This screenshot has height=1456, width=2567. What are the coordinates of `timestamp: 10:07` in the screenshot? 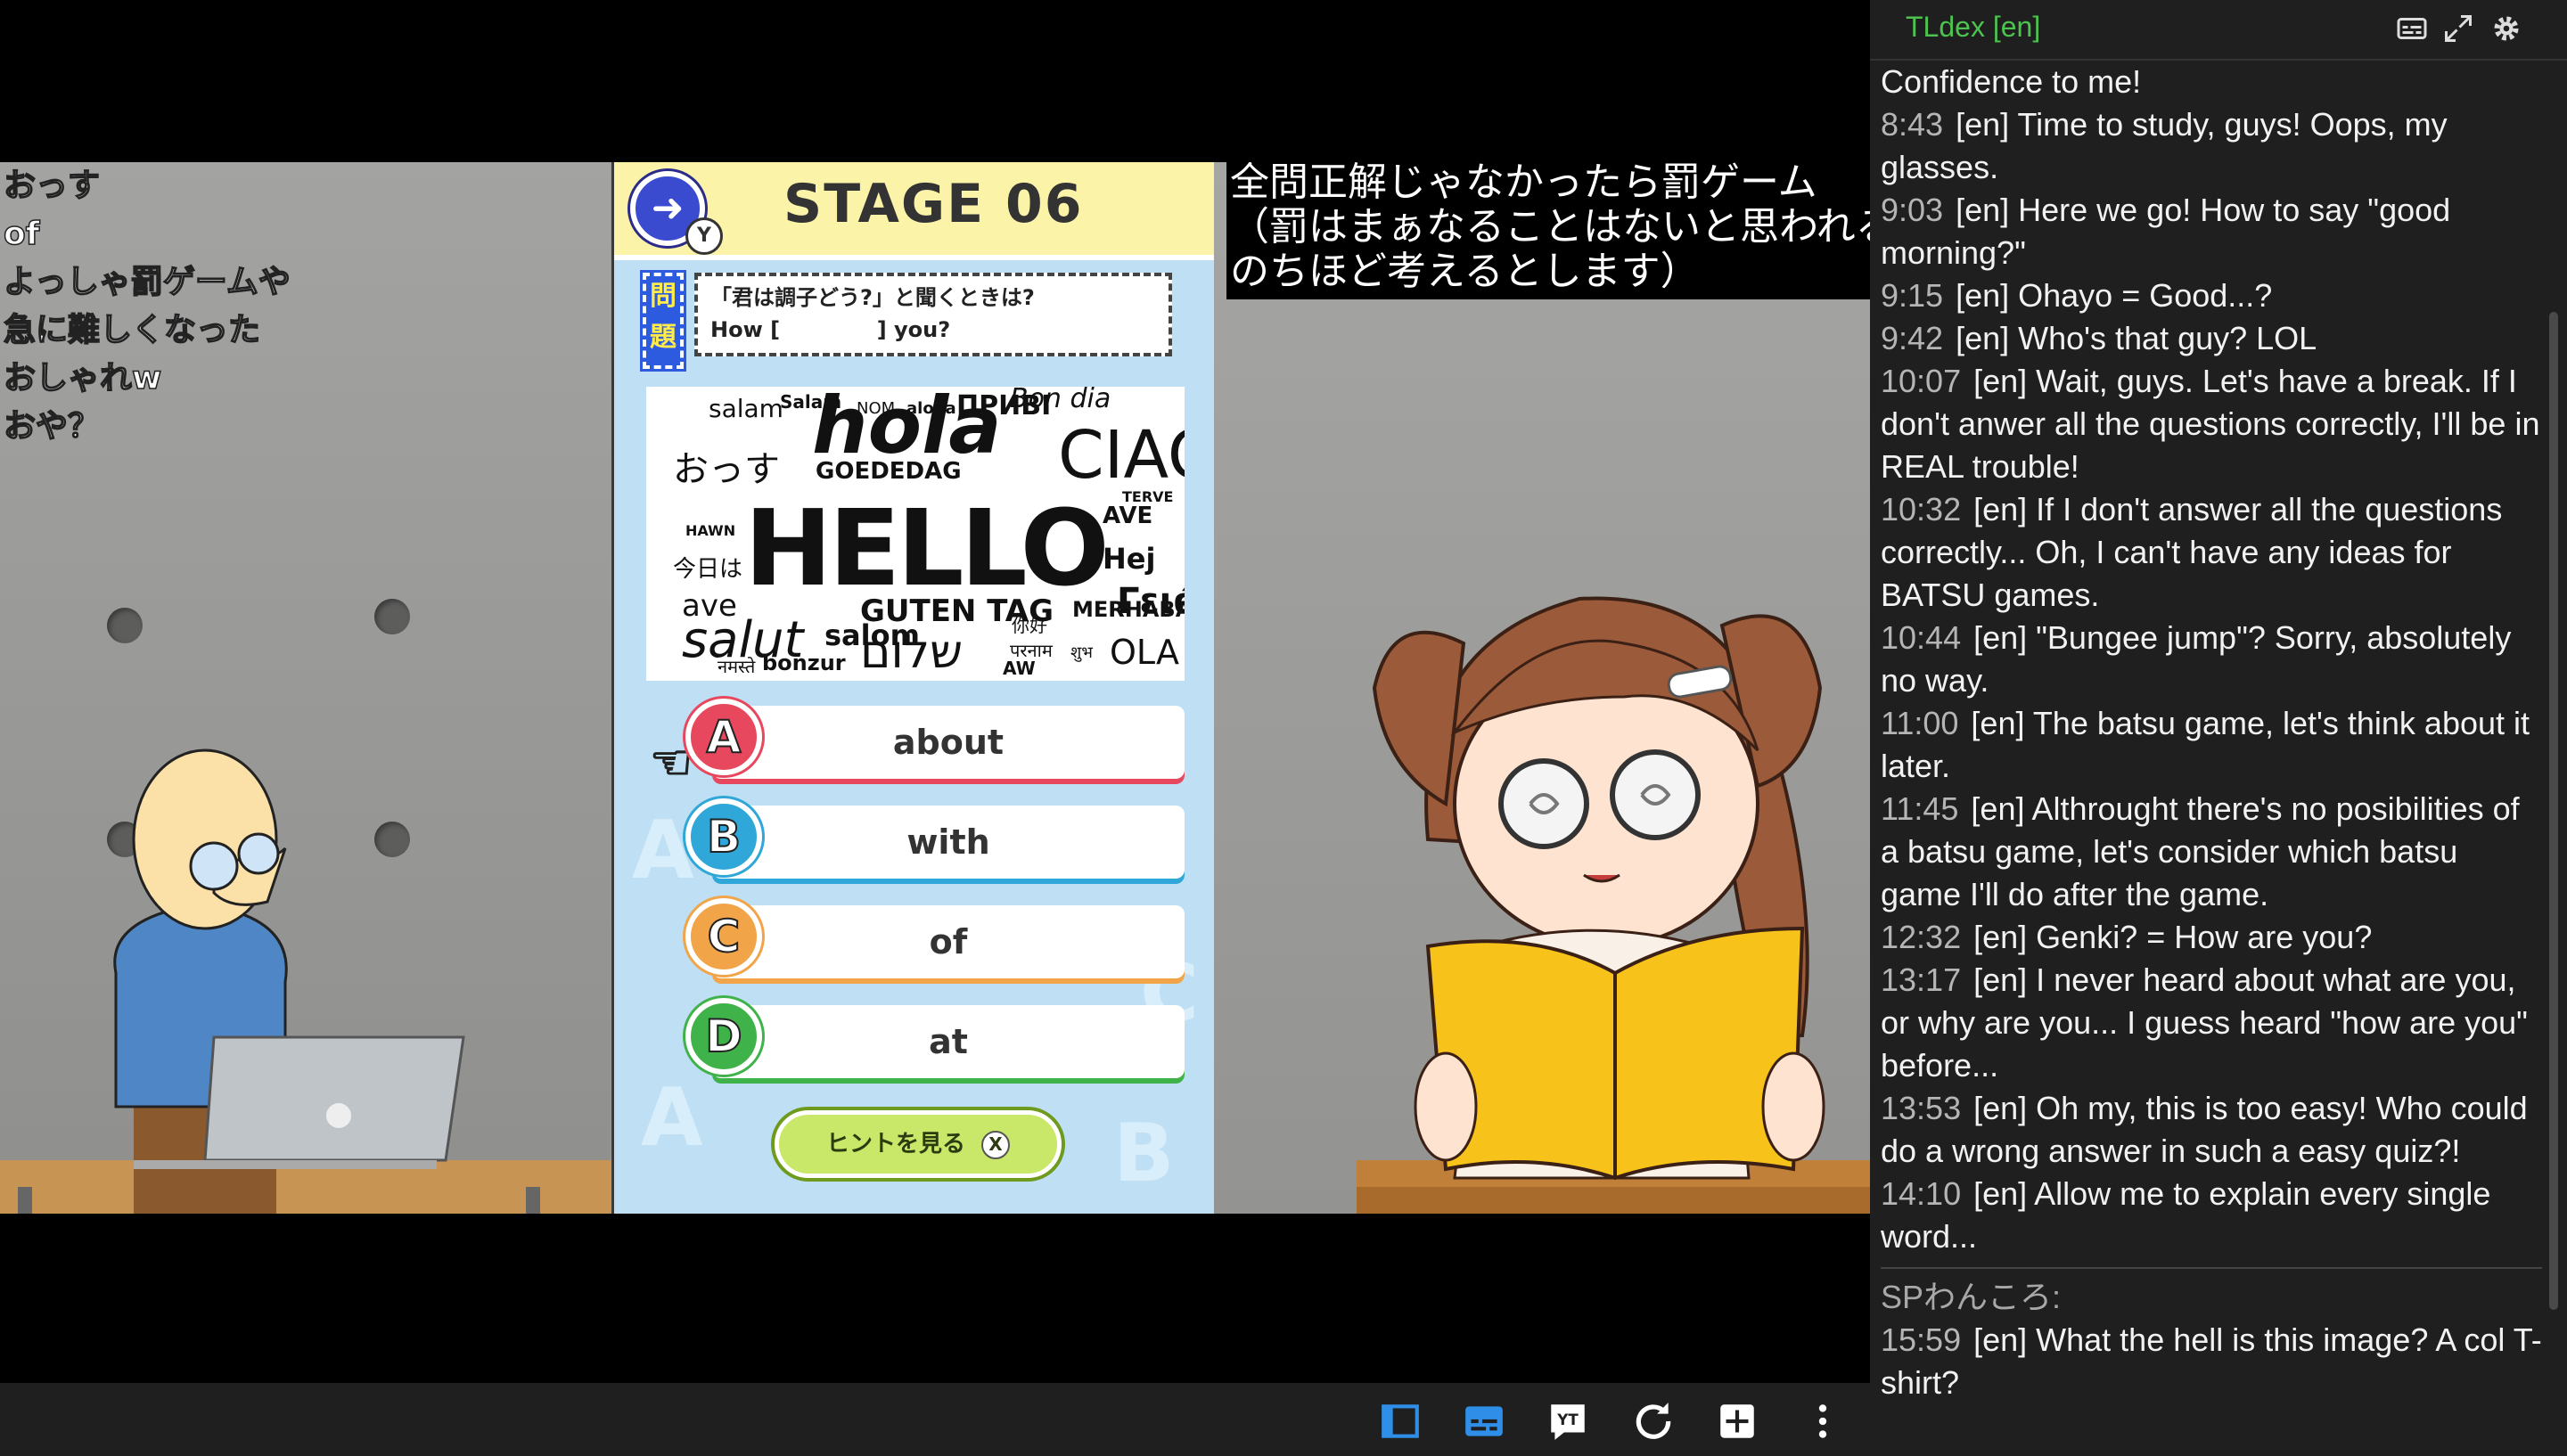 It's located at (1921, 381).